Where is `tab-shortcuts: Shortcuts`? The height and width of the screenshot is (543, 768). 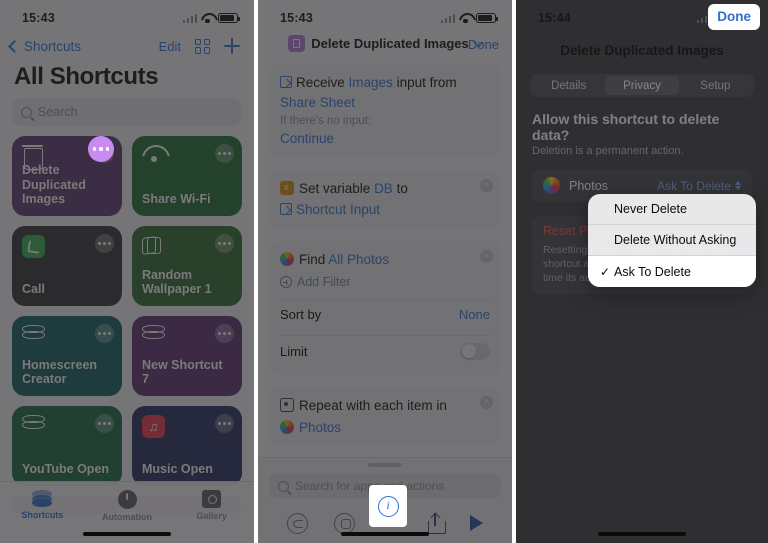 tab-shortcuts: Shortcuts is located at coordinates (42, 505).